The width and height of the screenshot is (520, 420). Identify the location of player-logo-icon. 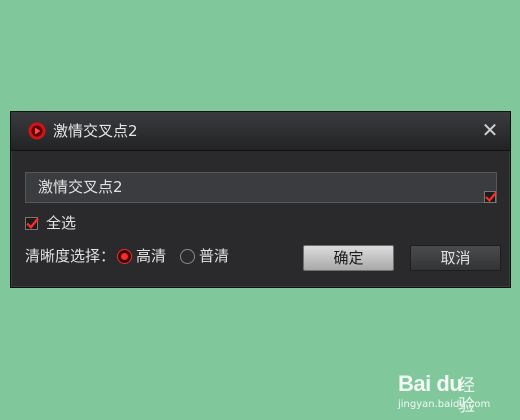
(37, 131).